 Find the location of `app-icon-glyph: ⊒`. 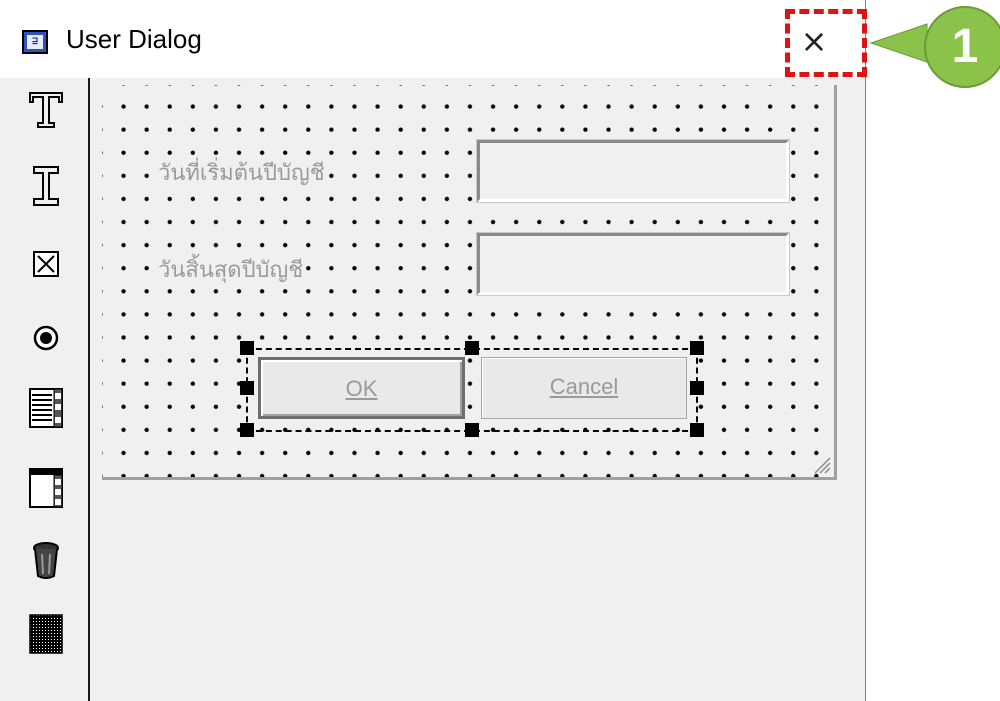

app-icon-glyph: ⊒ is located at coordinates (35, 42).